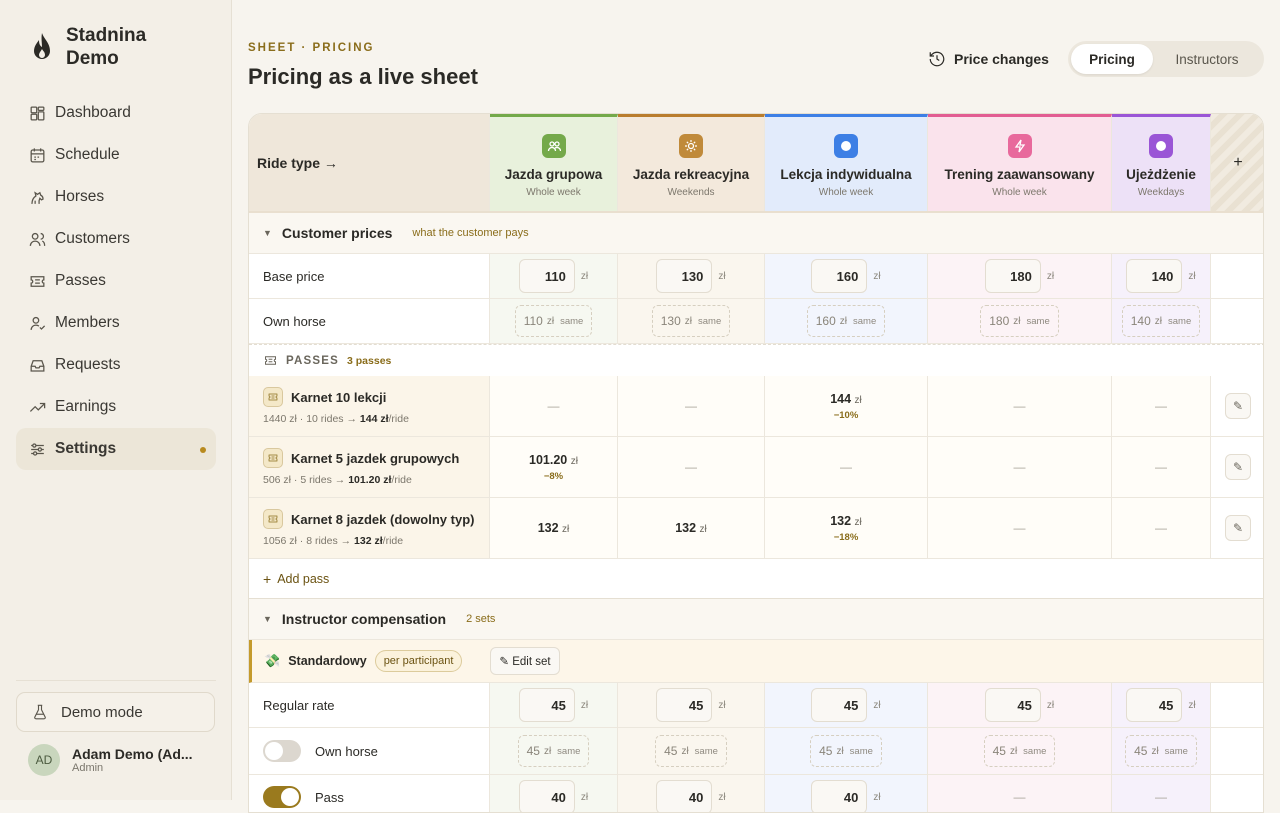  Describe the element at coordinates (369, 751) in the screenshot. I see `row-label-cell: Own horse` at that location.